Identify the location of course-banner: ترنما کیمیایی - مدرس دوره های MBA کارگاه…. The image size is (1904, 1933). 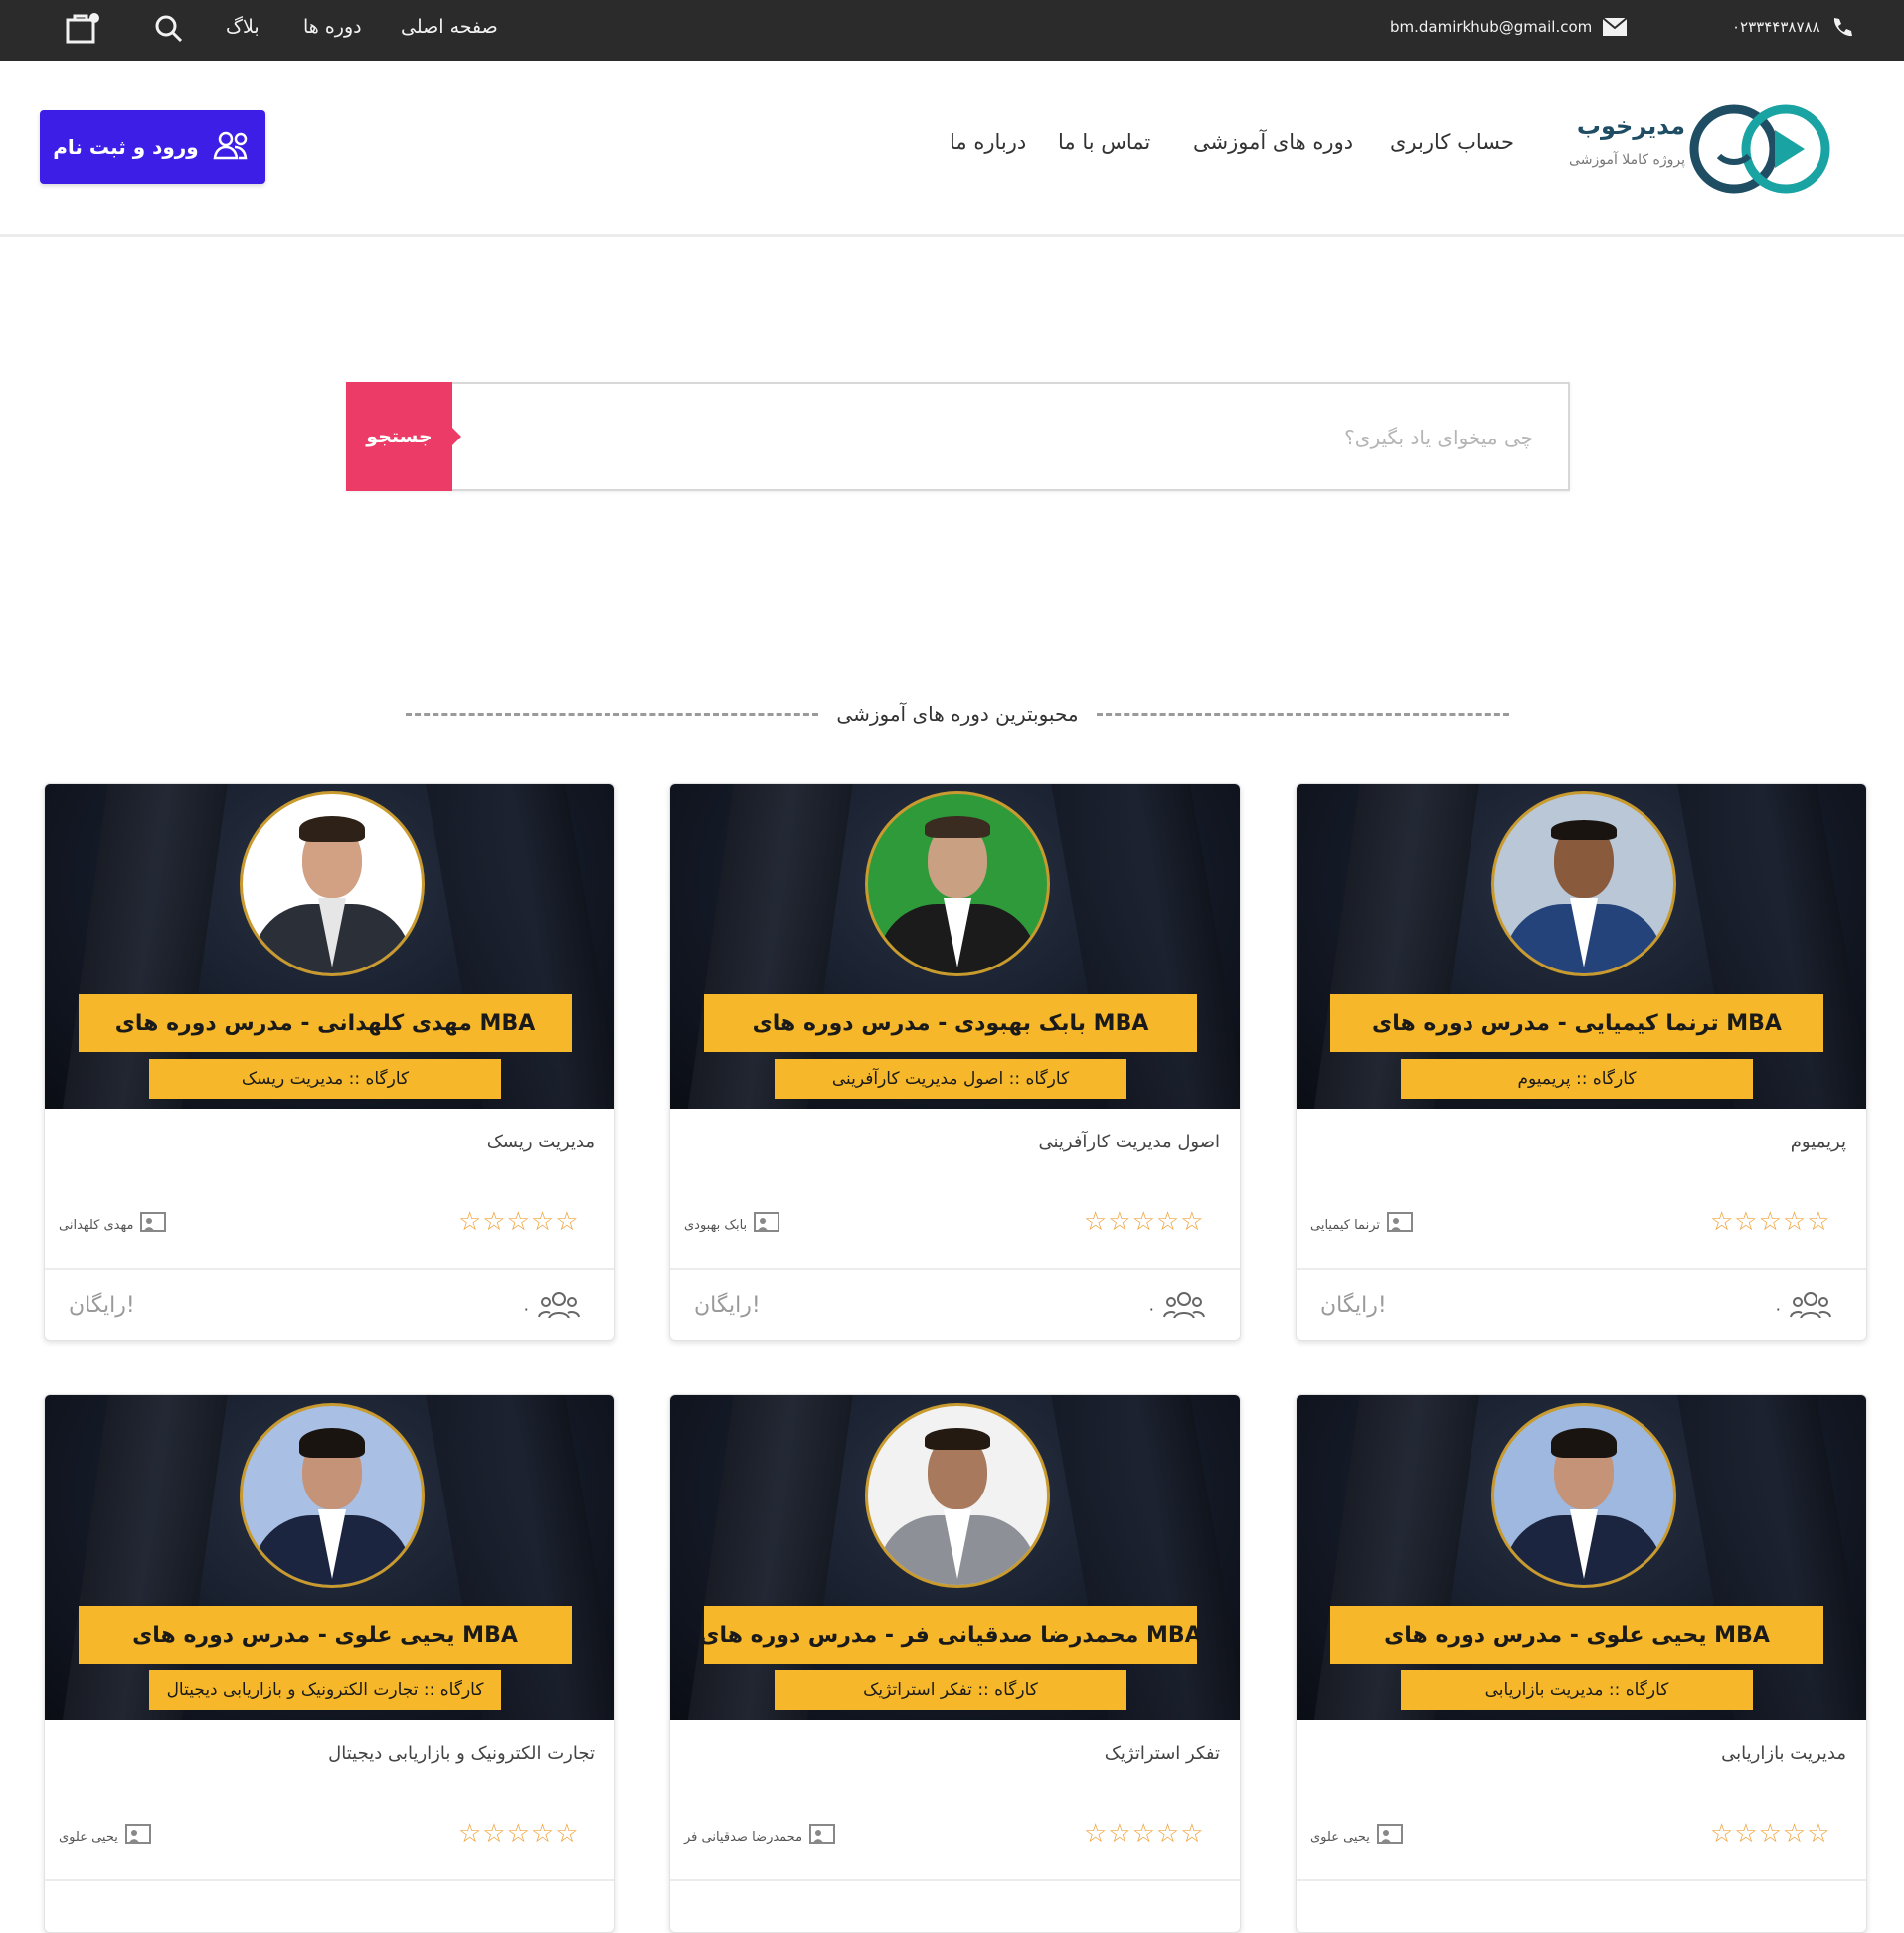
(1581, 946).